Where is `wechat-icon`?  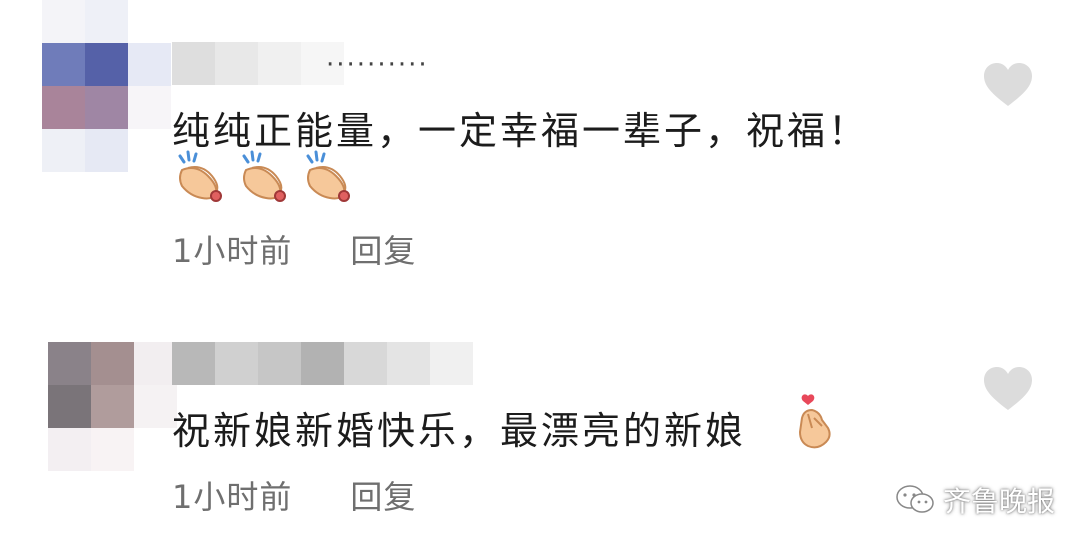
wechat-icon is located at coordinates (915, 499).